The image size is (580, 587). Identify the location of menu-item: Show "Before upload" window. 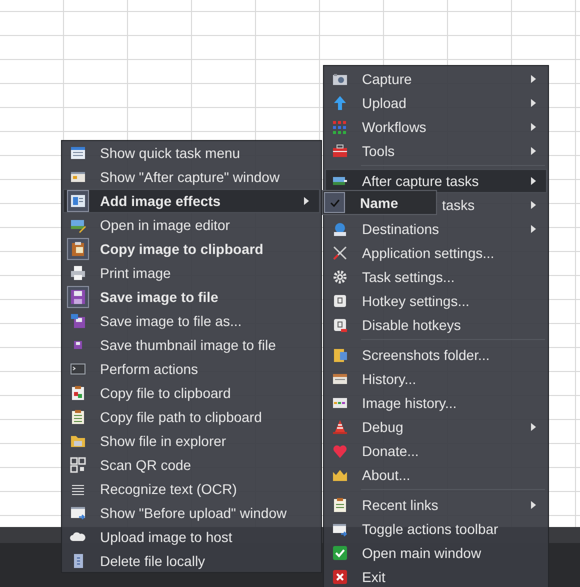
(191, 513).